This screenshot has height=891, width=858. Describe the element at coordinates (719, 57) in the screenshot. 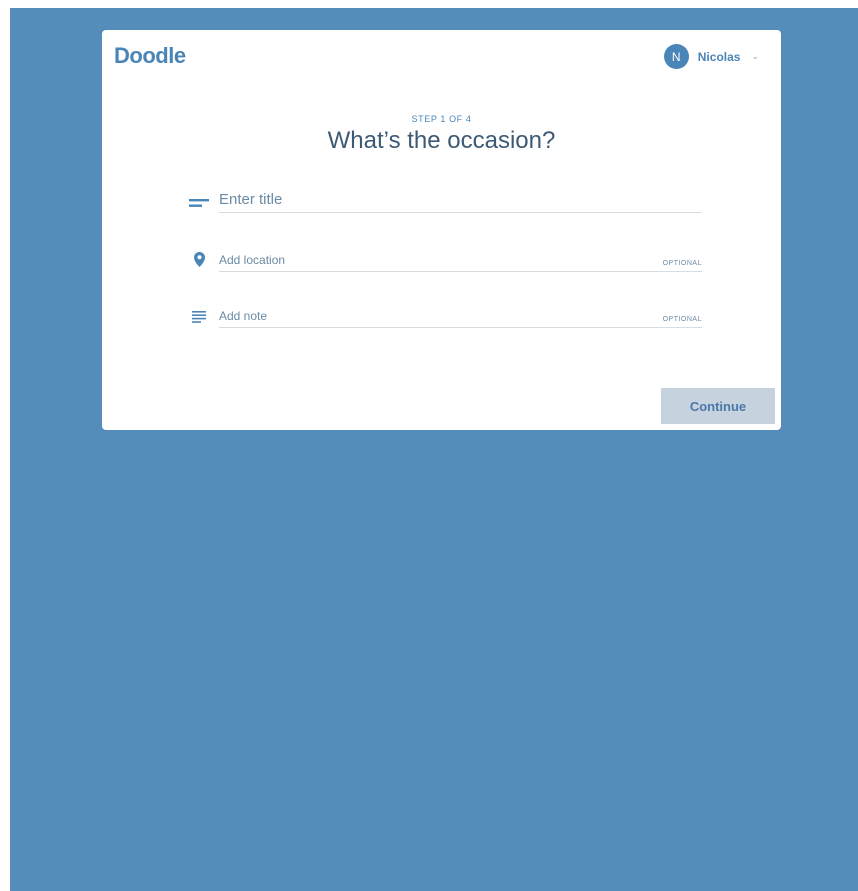

I see `user-name: Nicolas` at that location.